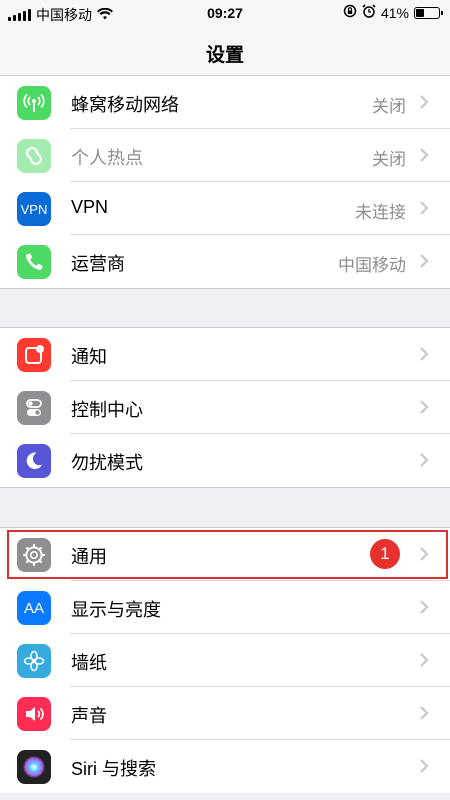  Describe the element at coordinates (34, 714) in the screenshot. I see `speaker-icon` at that location.